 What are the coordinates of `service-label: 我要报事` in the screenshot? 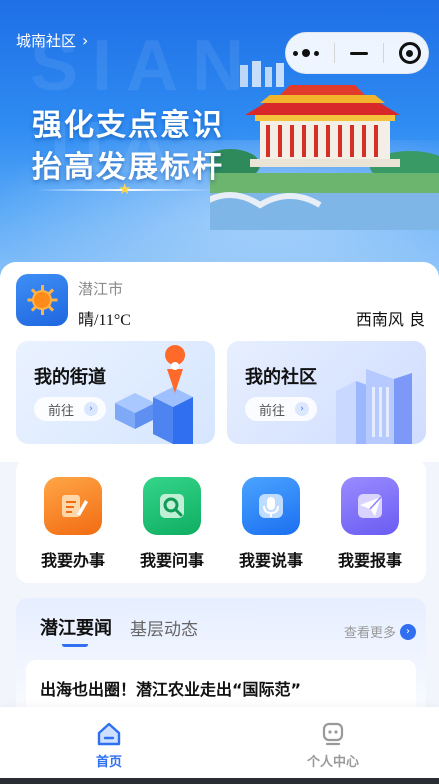 It's located at (369, 560).